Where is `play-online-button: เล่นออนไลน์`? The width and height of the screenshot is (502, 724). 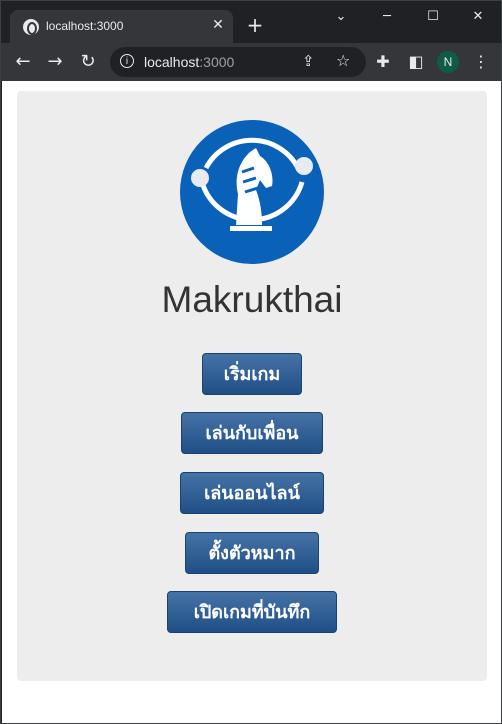
play-online-button: เล่นออนไลน์ is located at coordinates (252, 493).